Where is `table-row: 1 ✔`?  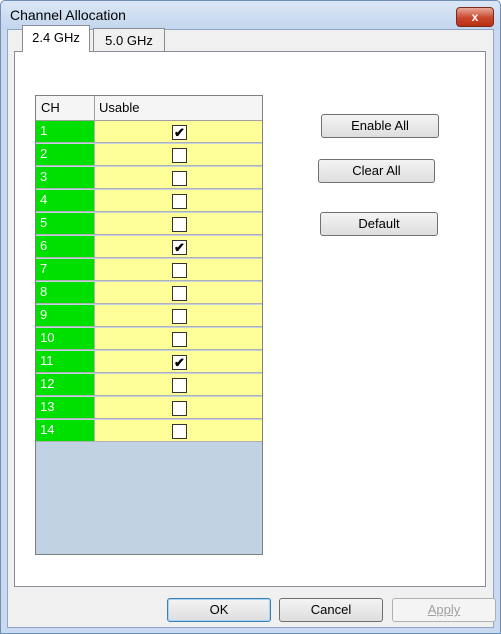 table-row: 1 ✔ is located at coordinates (149, 132).